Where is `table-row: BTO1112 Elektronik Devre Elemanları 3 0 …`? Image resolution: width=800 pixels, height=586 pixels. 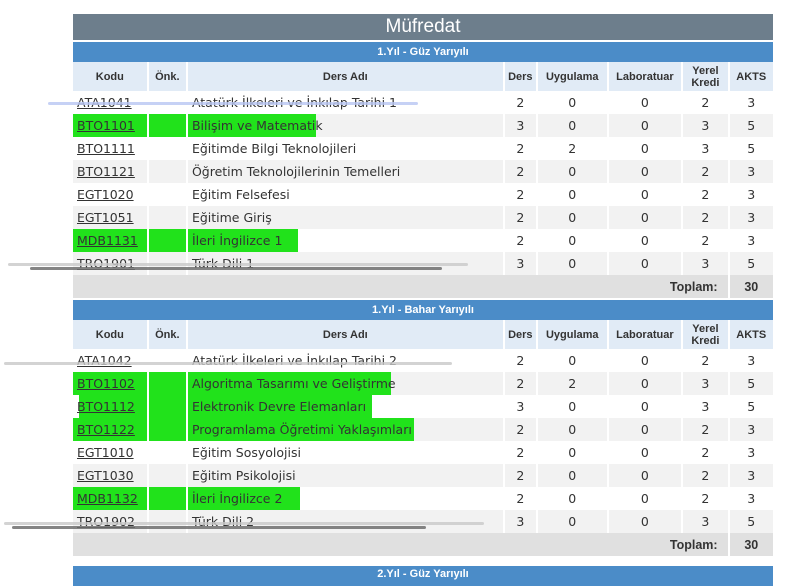
table-row: BTO1112 Elektronik Devre Elemanları 3 0 … is located at coordinates (423, 406).